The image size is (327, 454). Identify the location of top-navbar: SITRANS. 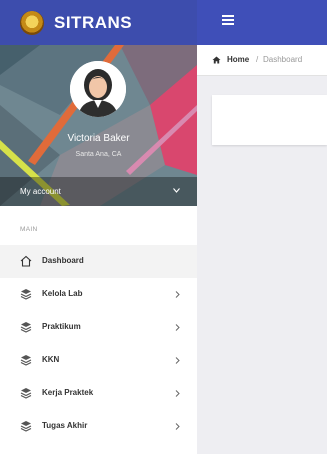
(163, 22).